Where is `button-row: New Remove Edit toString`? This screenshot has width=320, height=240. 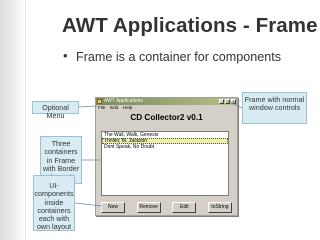 button-row: New Remove Edit toString is located at coordinates (166, 208).